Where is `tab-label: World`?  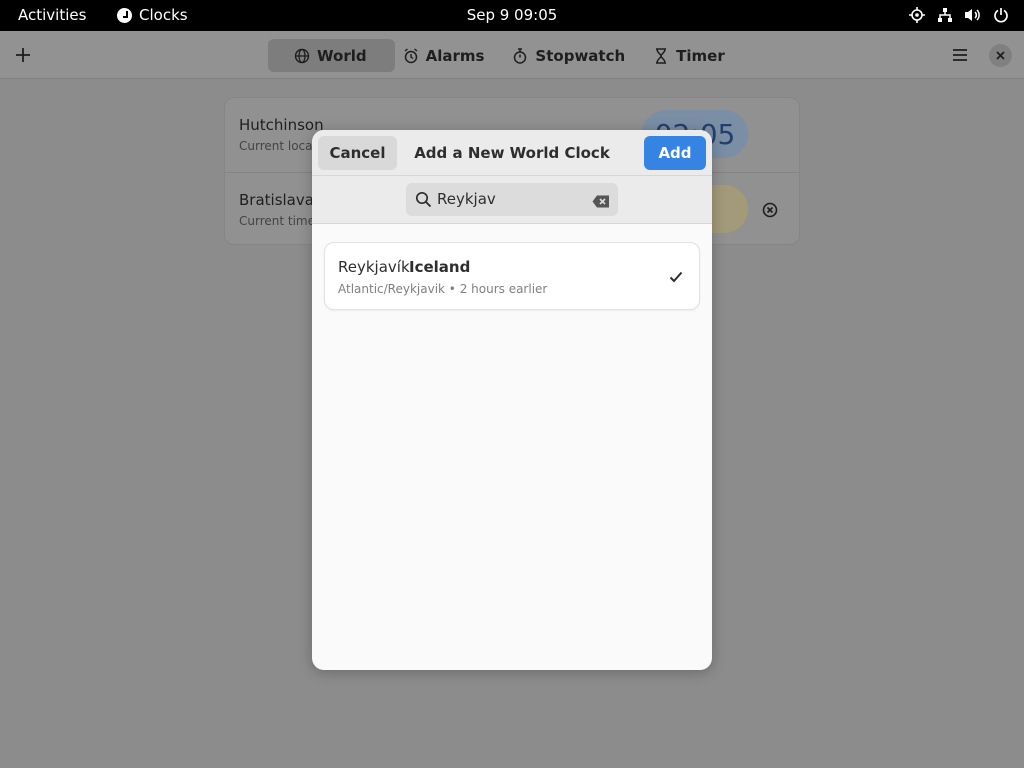 tab-label: World is located at coordinates (342, 55).